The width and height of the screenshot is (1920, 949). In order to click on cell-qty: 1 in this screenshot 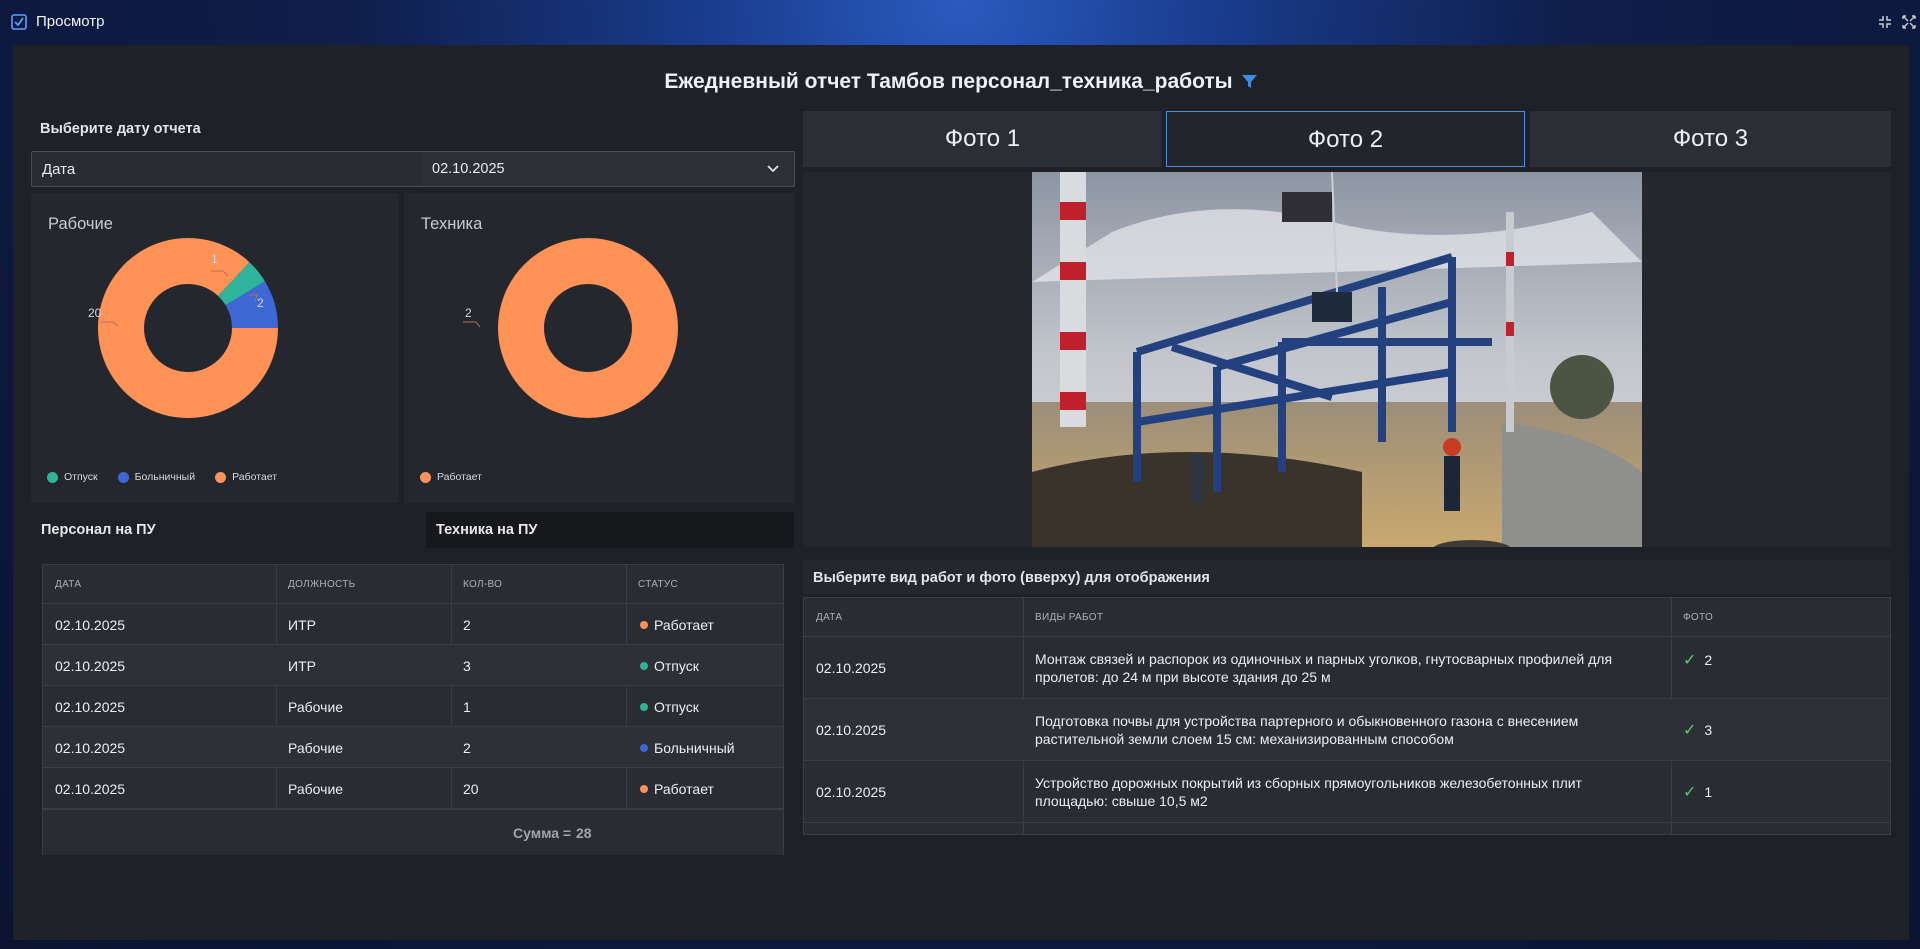, I will do `click(467, 707)`.